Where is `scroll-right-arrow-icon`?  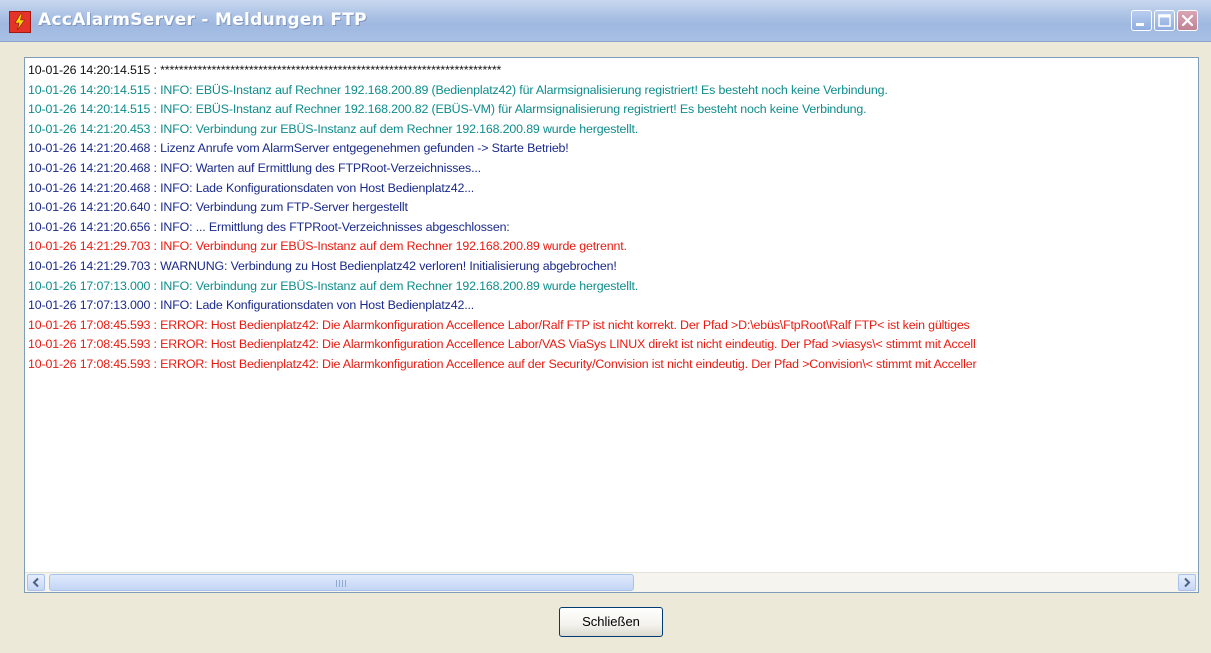
scroll-right-arrow-icon is located at coordinates (1187, 582).